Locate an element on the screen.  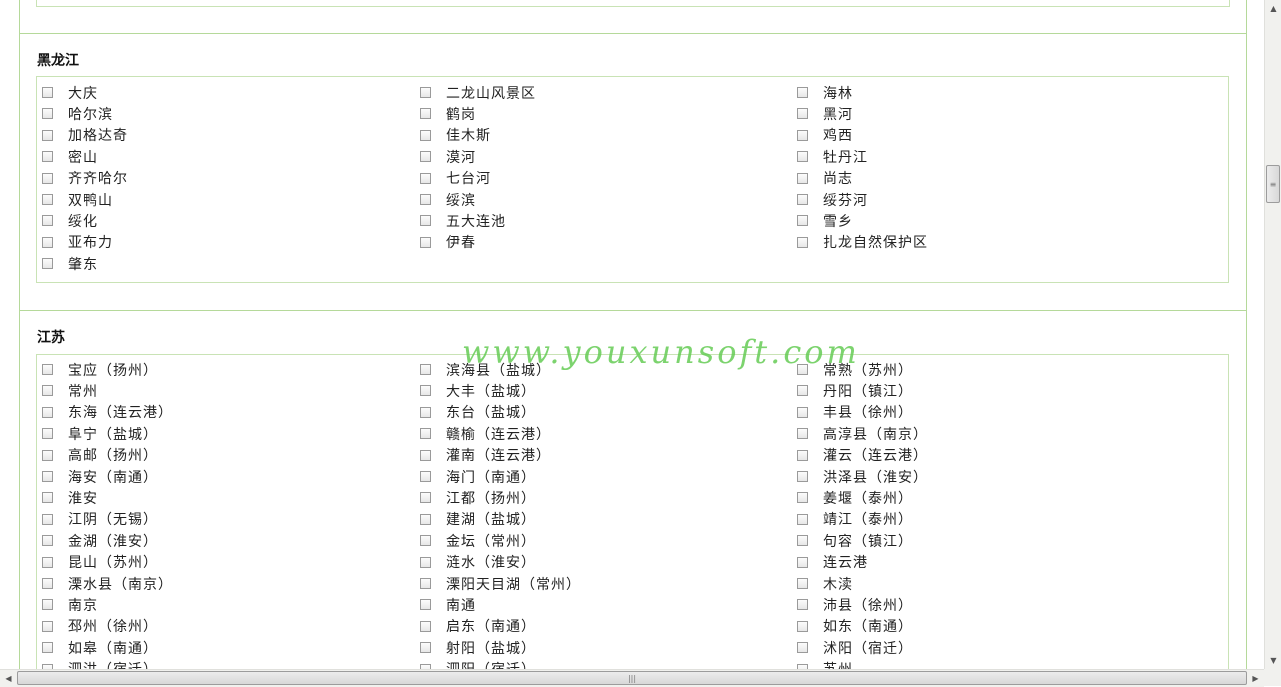
vertical-scroll-thumb: ≡ is located at coordinates (1273, 184).